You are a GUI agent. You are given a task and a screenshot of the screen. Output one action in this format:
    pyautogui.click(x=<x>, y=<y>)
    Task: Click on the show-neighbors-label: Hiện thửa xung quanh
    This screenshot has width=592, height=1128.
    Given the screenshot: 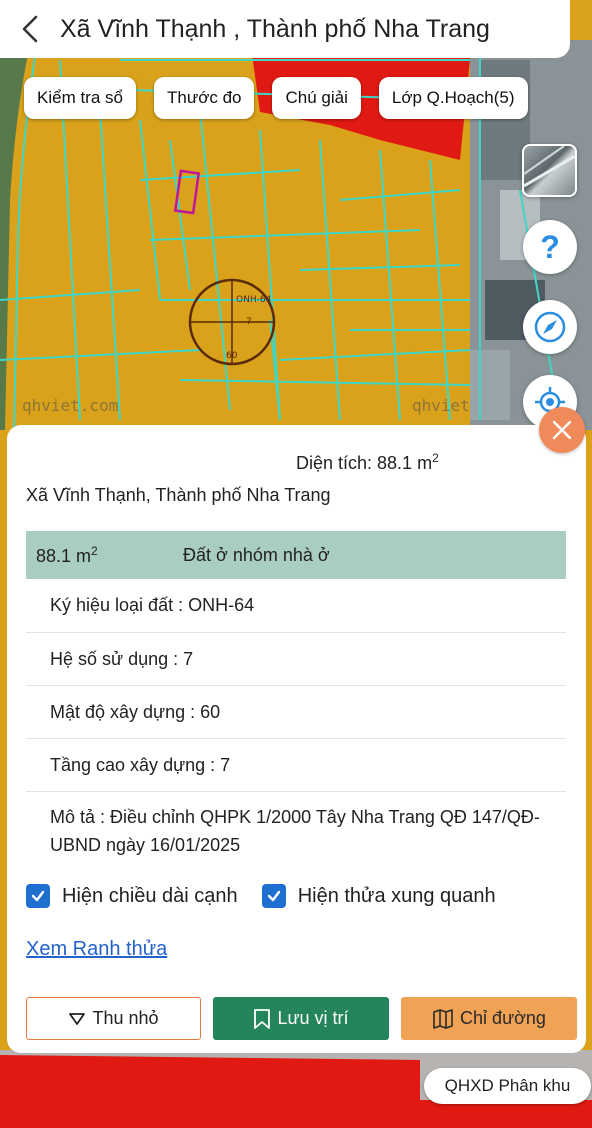 What is the action you would take?
    pyautogui.click(x=396, y=895)
    